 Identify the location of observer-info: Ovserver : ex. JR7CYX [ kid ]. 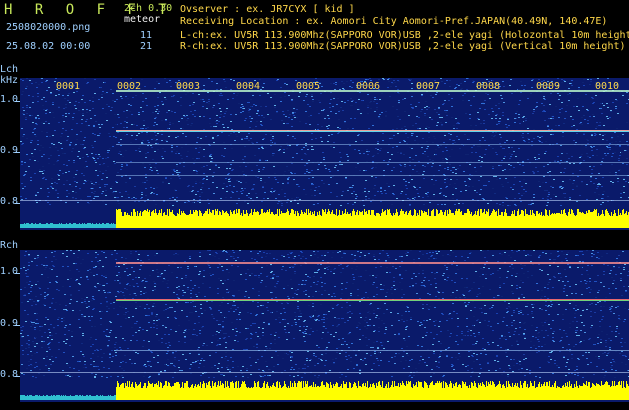
(267, 9).